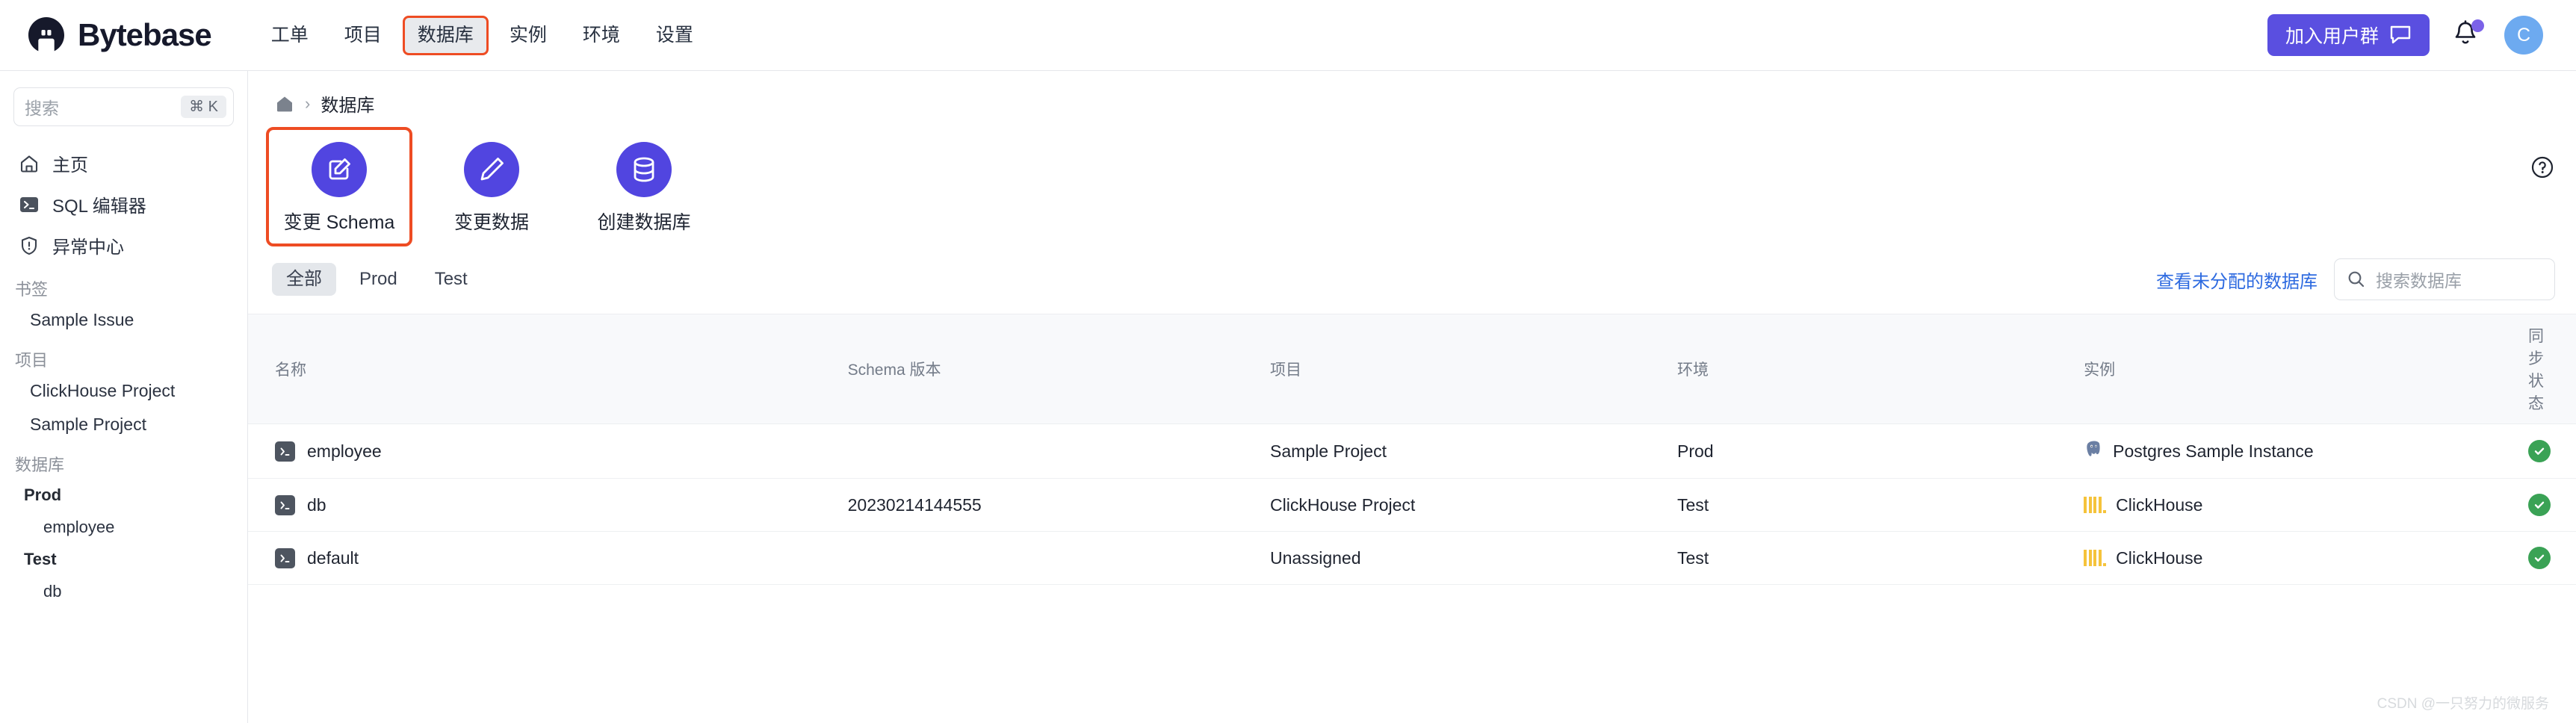 The height and width of the screenshot is (723, 2576). I want to click on sidebar-env-prod: Prod, so click(43, 494).